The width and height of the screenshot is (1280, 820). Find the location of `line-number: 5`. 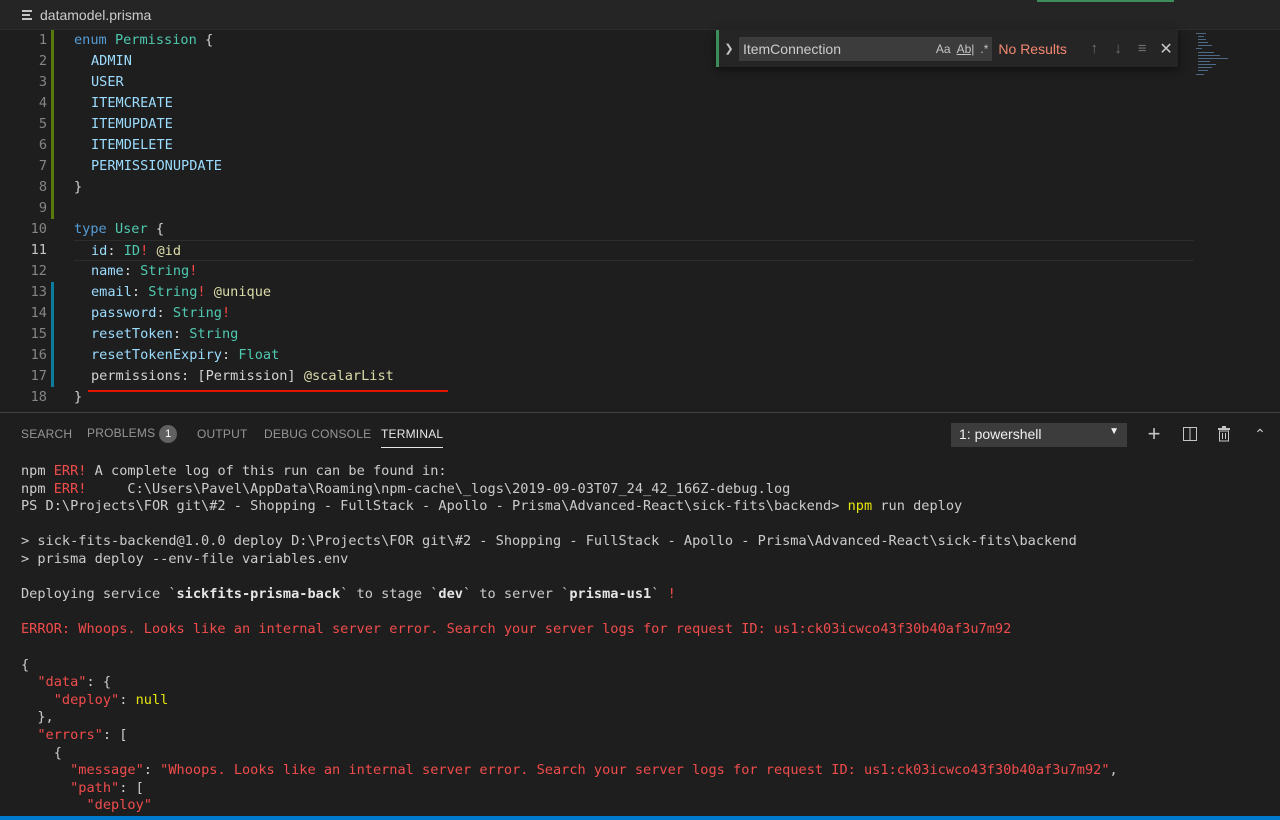

line-number: 5 is located at coordinates (42, 124).